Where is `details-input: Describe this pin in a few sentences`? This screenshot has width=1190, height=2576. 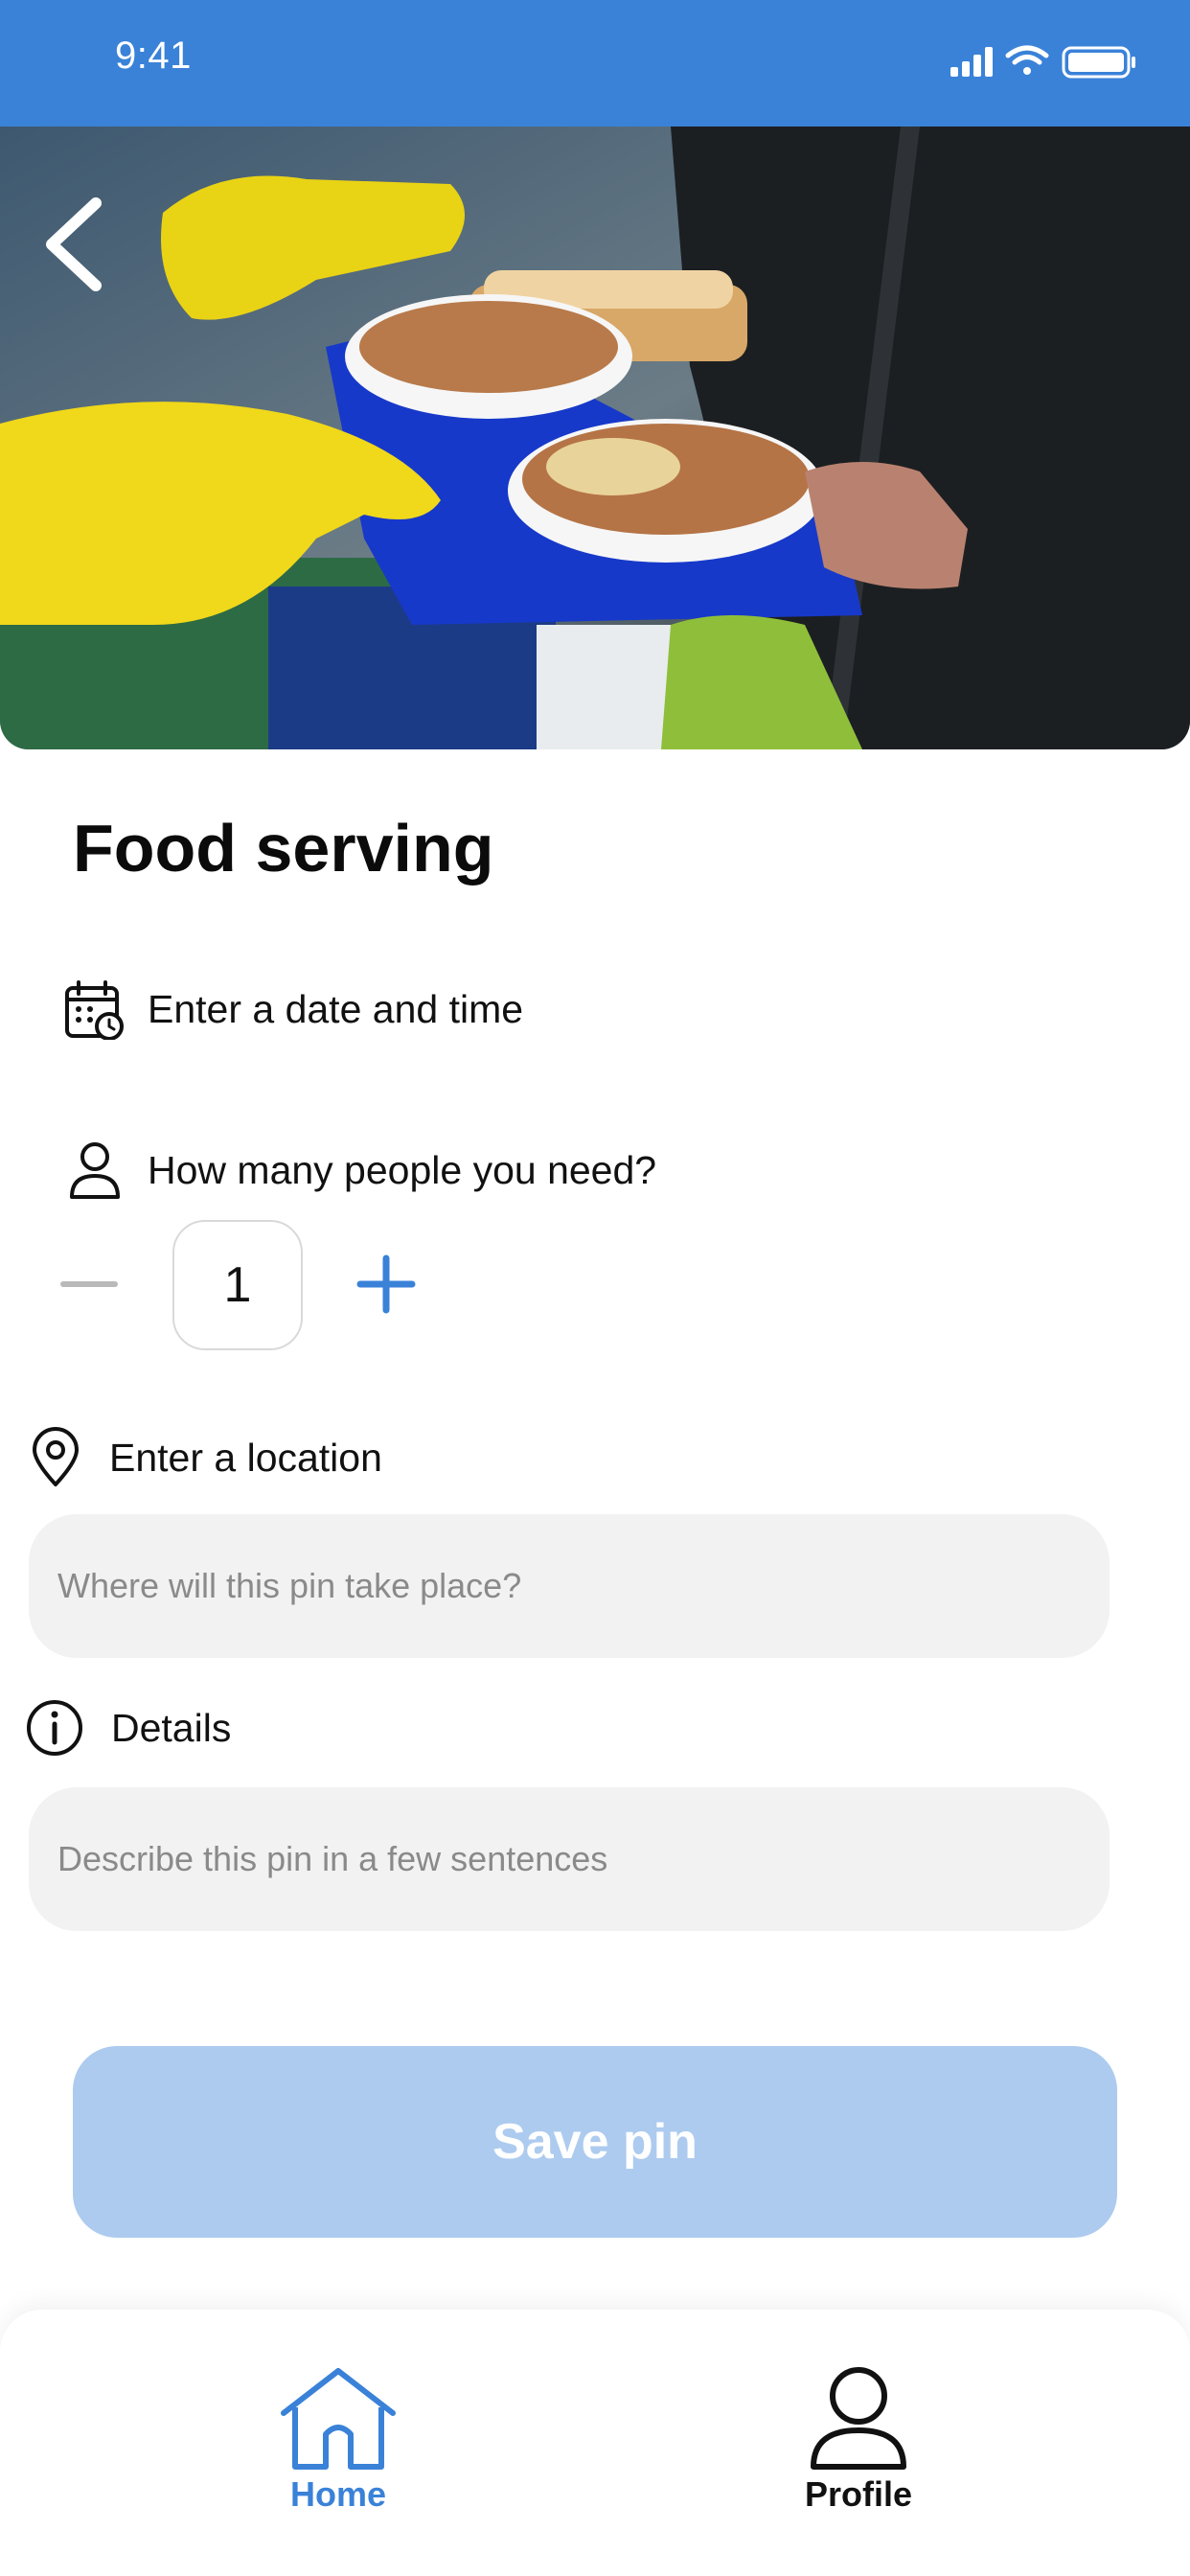 details-input: Describe this pin in a few sentences is located at coordinates (570, 1859).